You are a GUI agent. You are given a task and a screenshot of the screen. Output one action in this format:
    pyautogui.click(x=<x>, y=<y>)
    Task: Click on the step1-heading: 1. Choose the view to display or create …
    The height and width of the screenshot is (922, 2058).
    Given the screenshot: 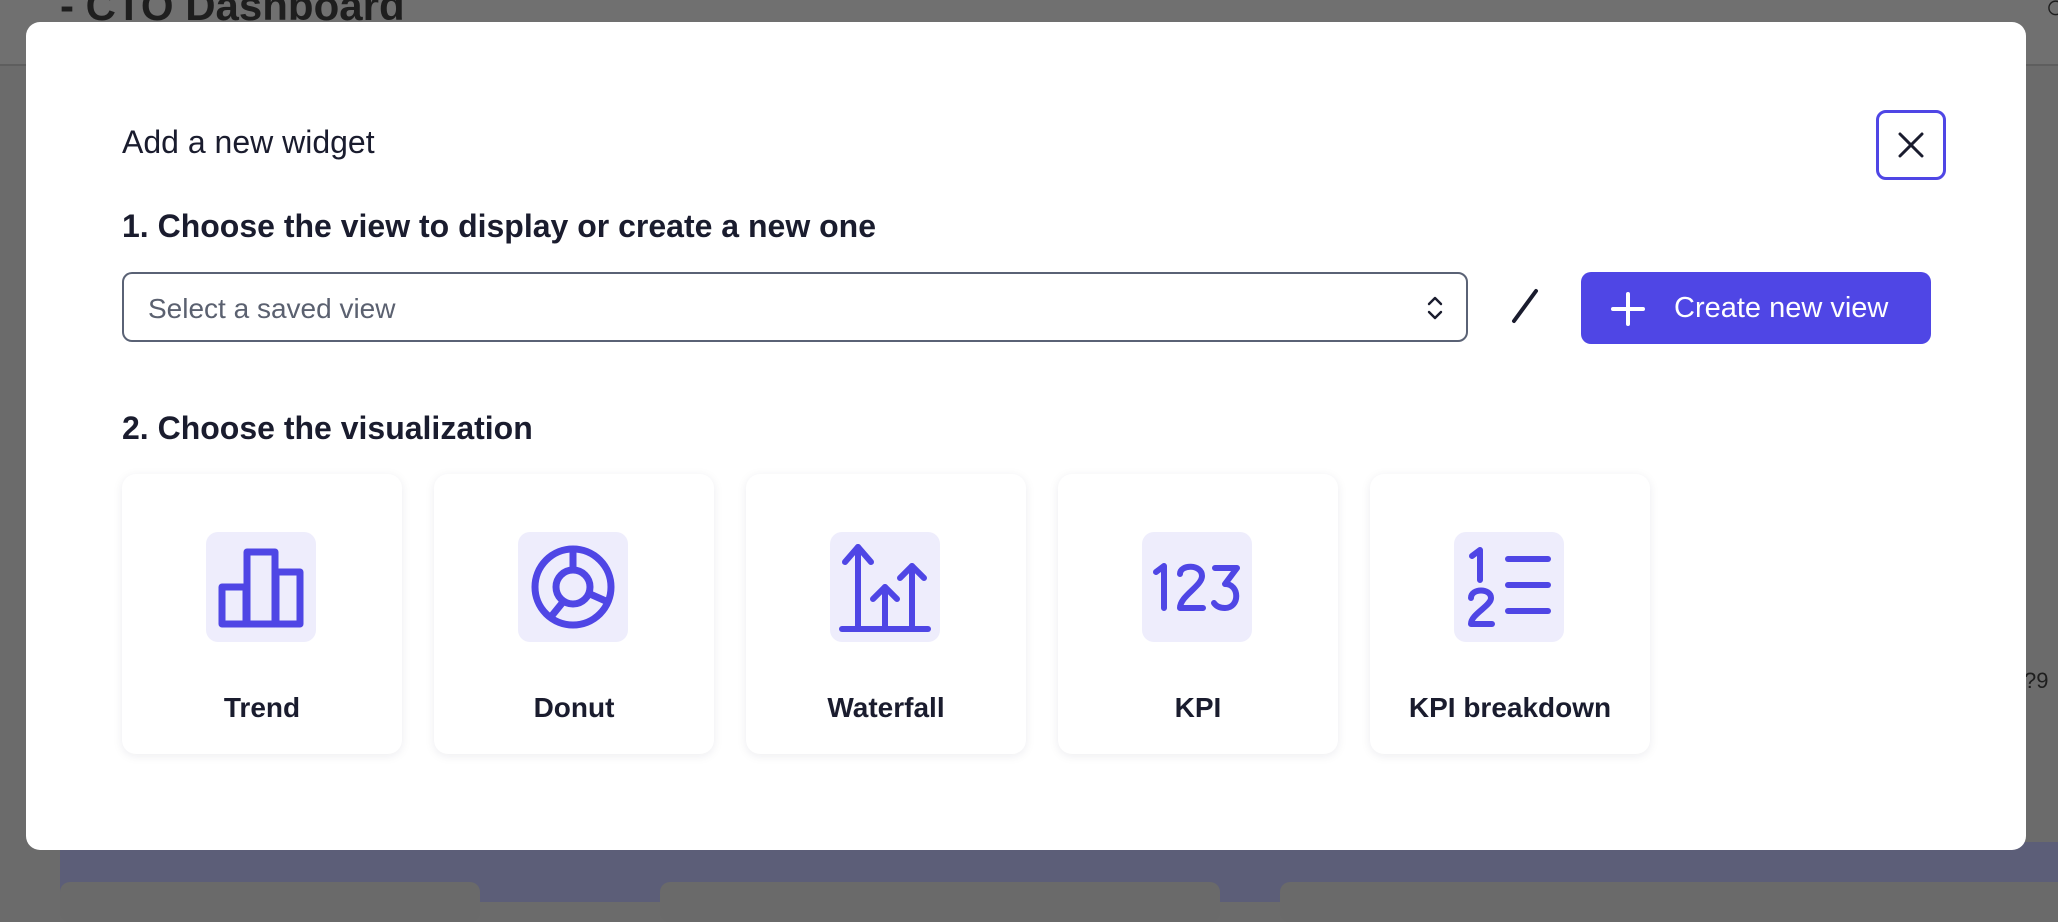 What is the action you would take?
    pyautogui.click(x=499, y=226)
    